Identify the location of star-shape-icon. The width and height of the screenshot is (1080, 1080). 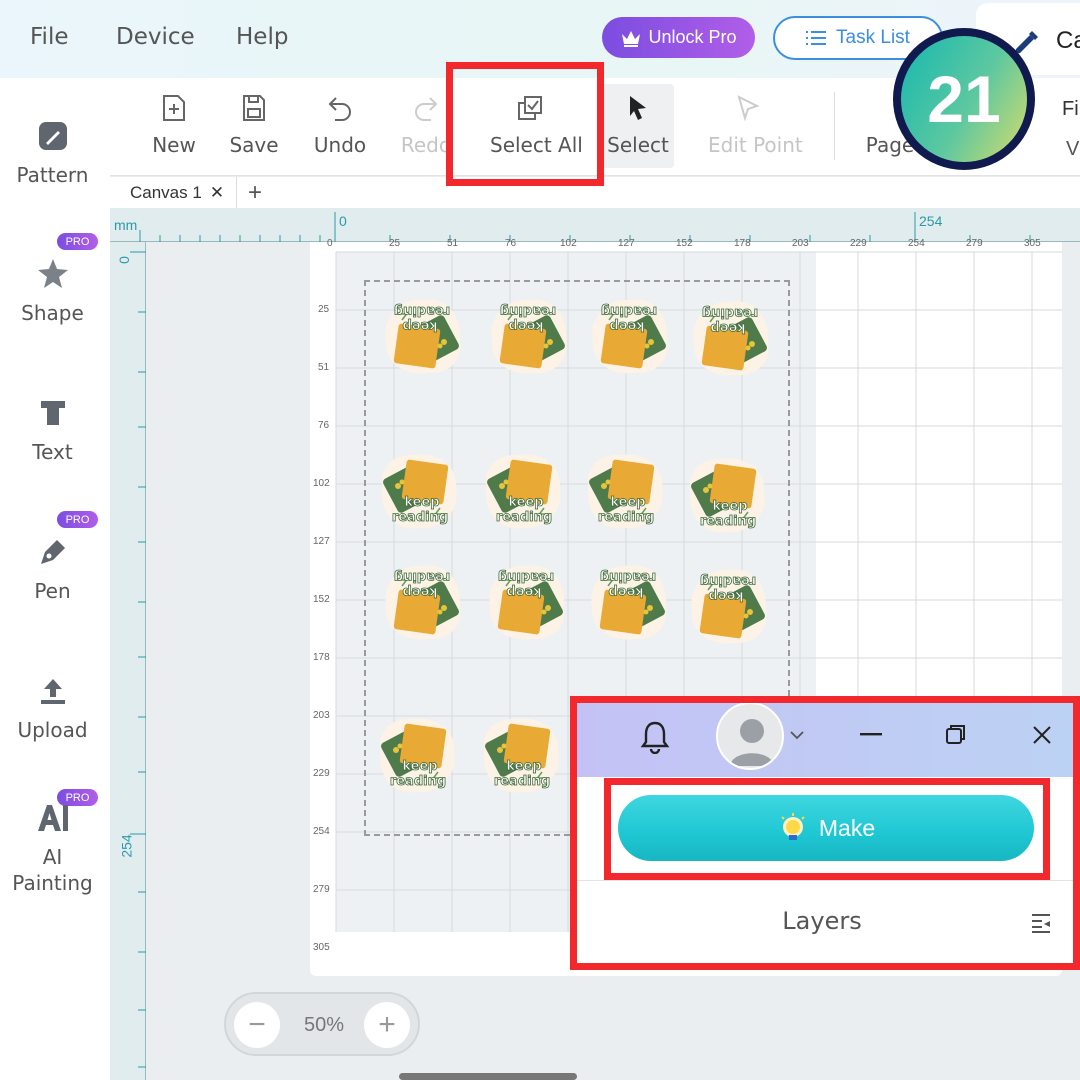
(52, 273).